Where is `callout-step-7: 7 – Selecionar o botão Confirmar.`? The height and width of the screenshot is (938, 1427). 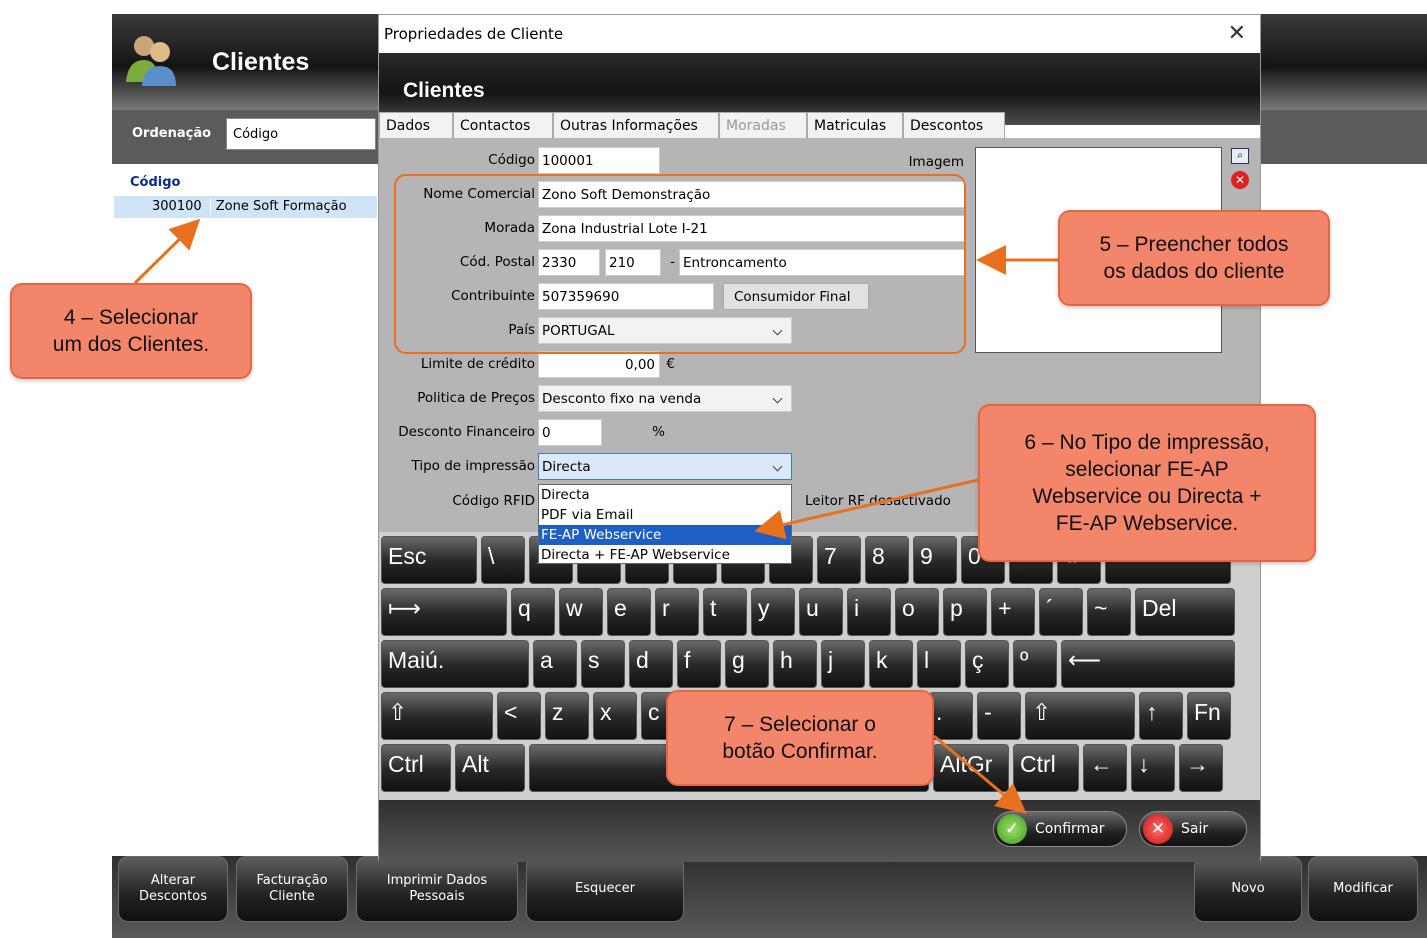 callout-step-7: 7 – Selecionar o botão Confirmar. is located at coordinates (800, 738).